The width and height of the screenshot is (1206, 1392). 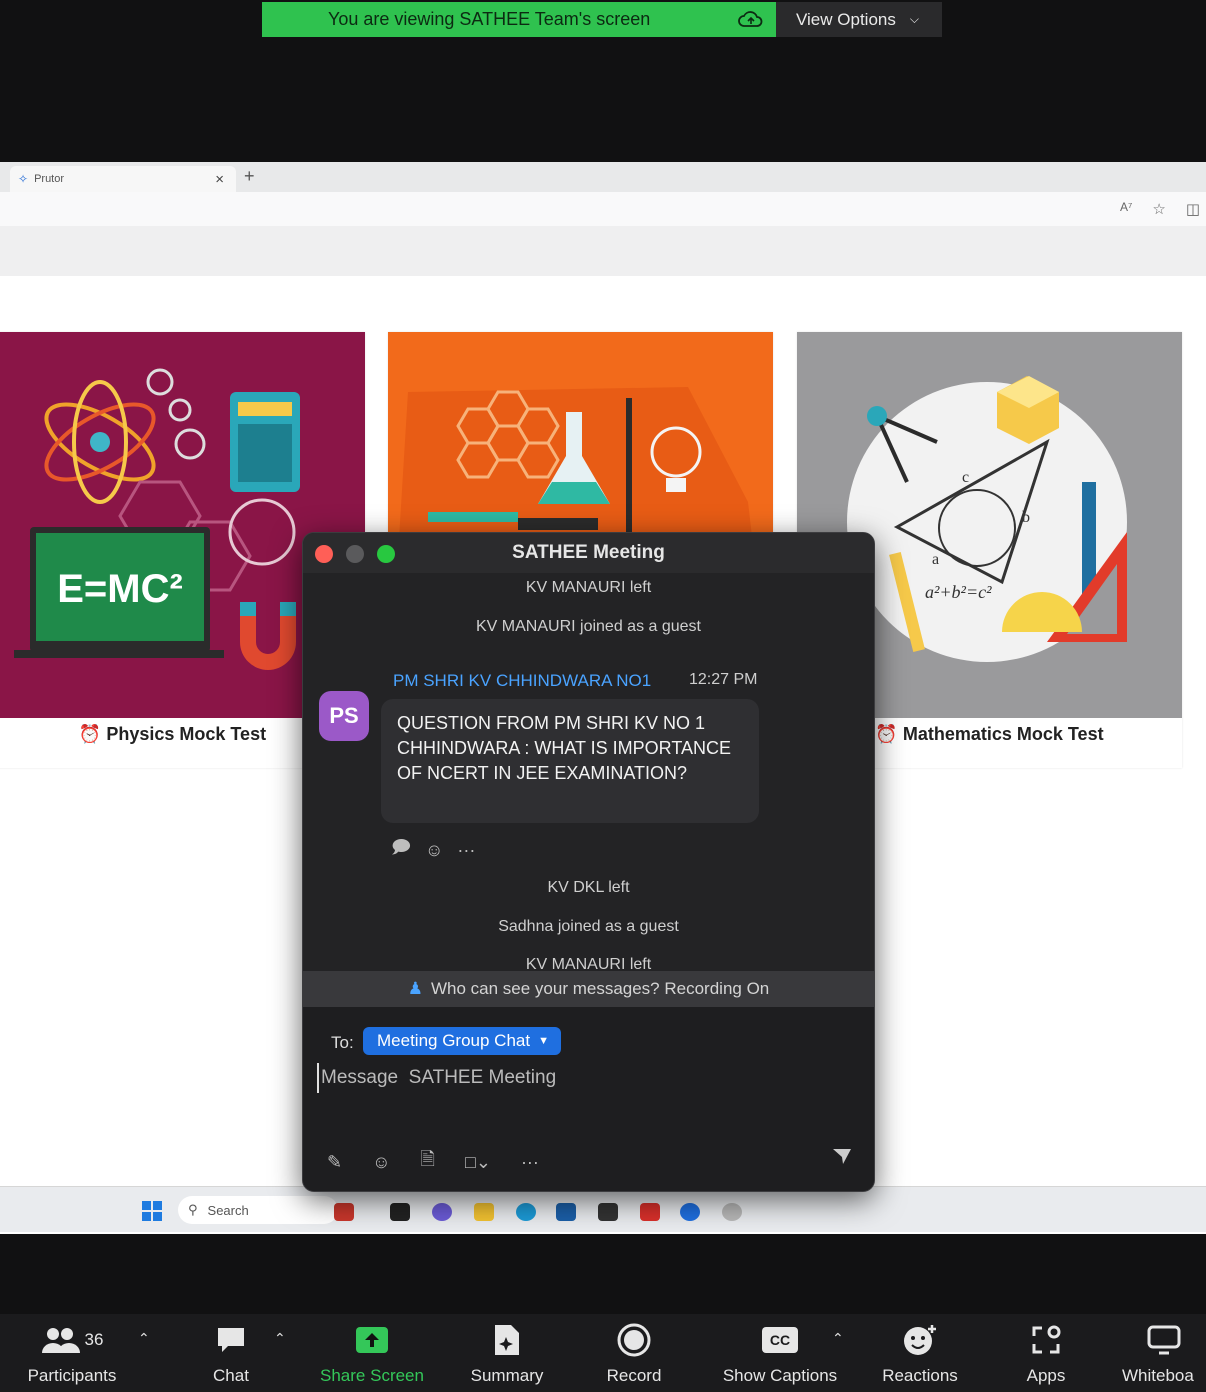 I want to click on taskbar-app-anydesk-icon, so click(x=650, y=1212).